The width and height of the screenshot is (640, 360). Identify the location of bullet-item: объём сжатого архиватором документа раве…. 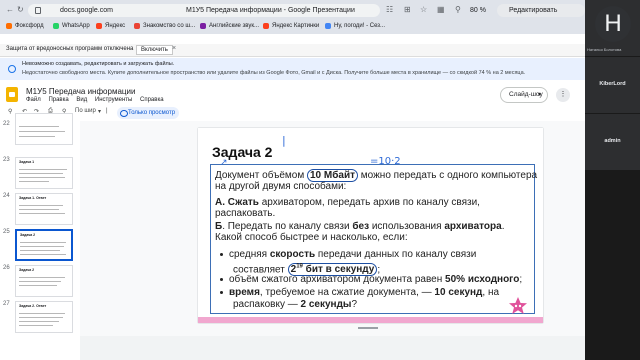
(371, 279).